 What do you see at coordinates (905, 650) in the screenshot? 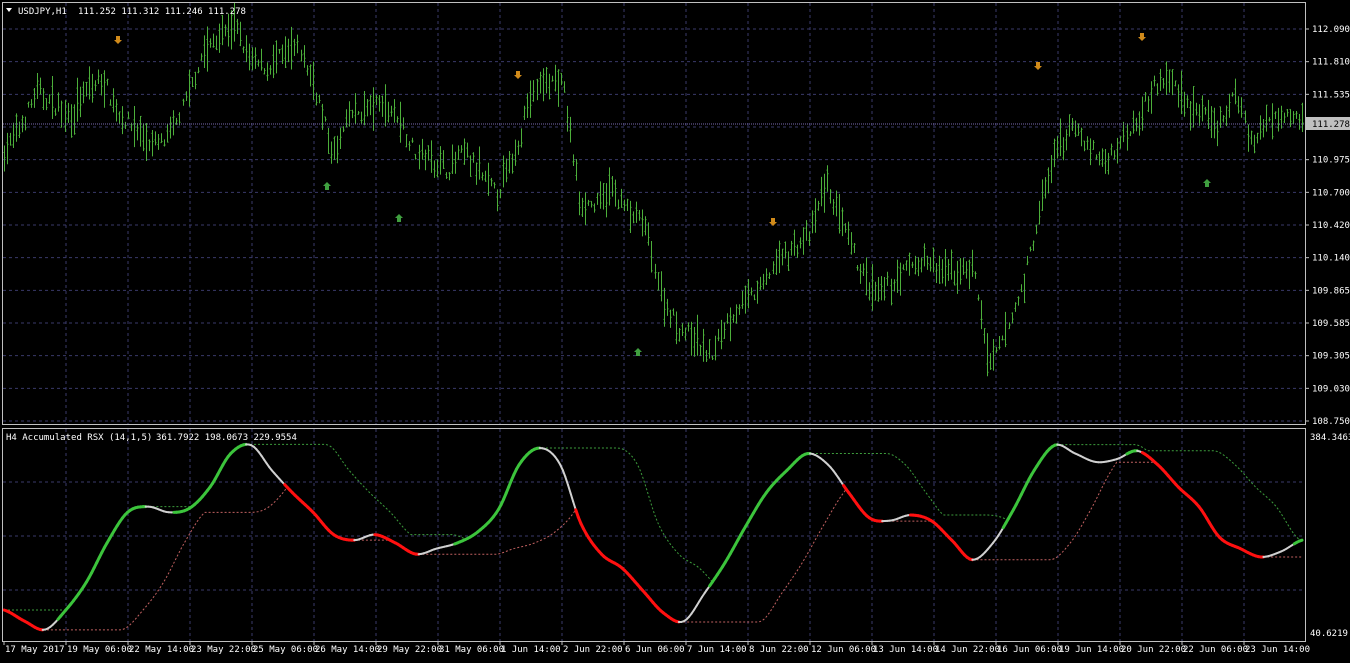
I see `time-label: 13 Jun 14:00` at bounding box center [905, 650].